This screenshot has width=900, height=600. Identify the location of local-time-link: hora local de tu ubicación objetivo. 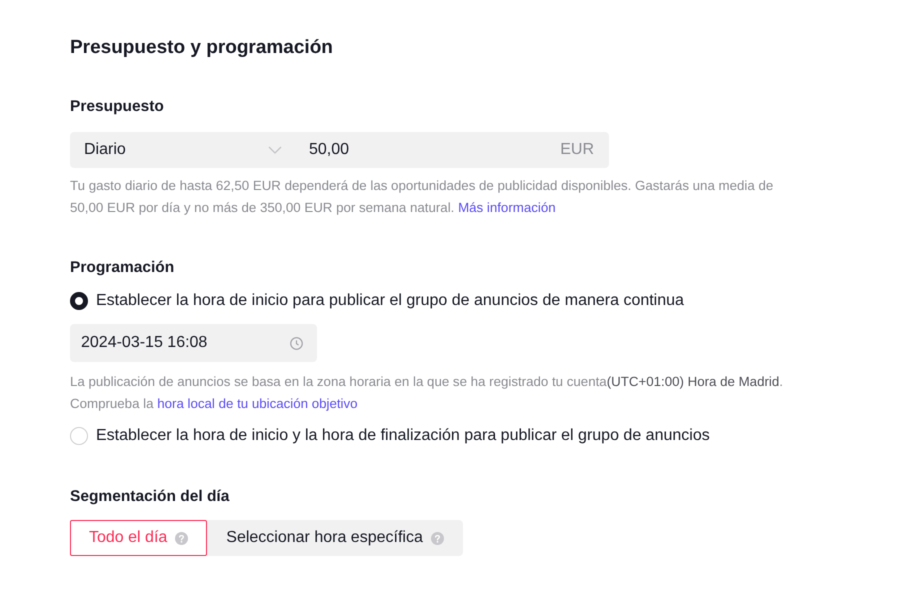
(257, 403).